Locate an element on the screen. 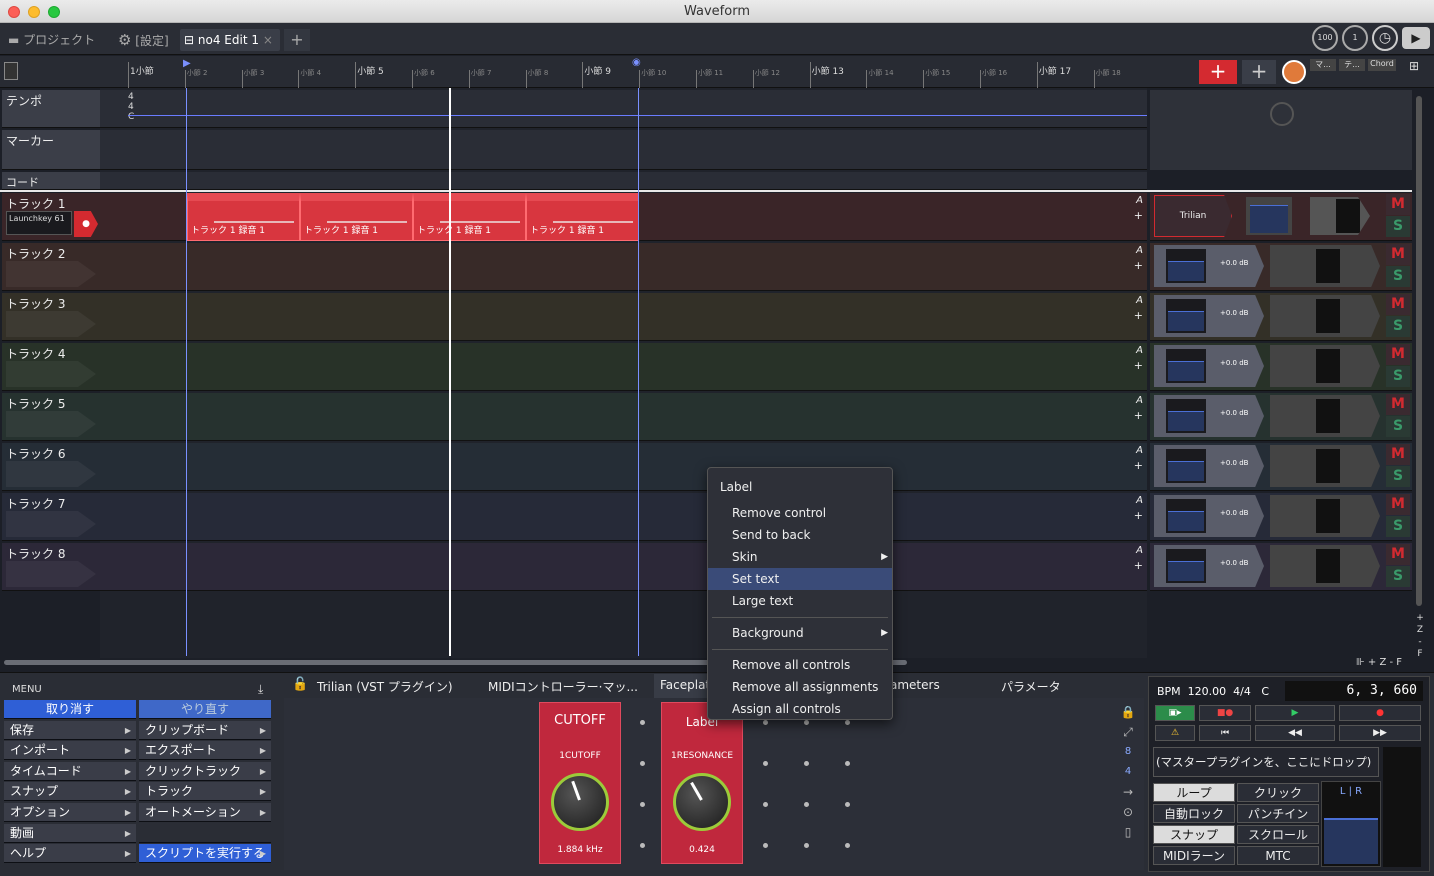 The height and width of the screenshot is (876, 1434). transport-toggle: ループ is located at coordinates (1194, 792).